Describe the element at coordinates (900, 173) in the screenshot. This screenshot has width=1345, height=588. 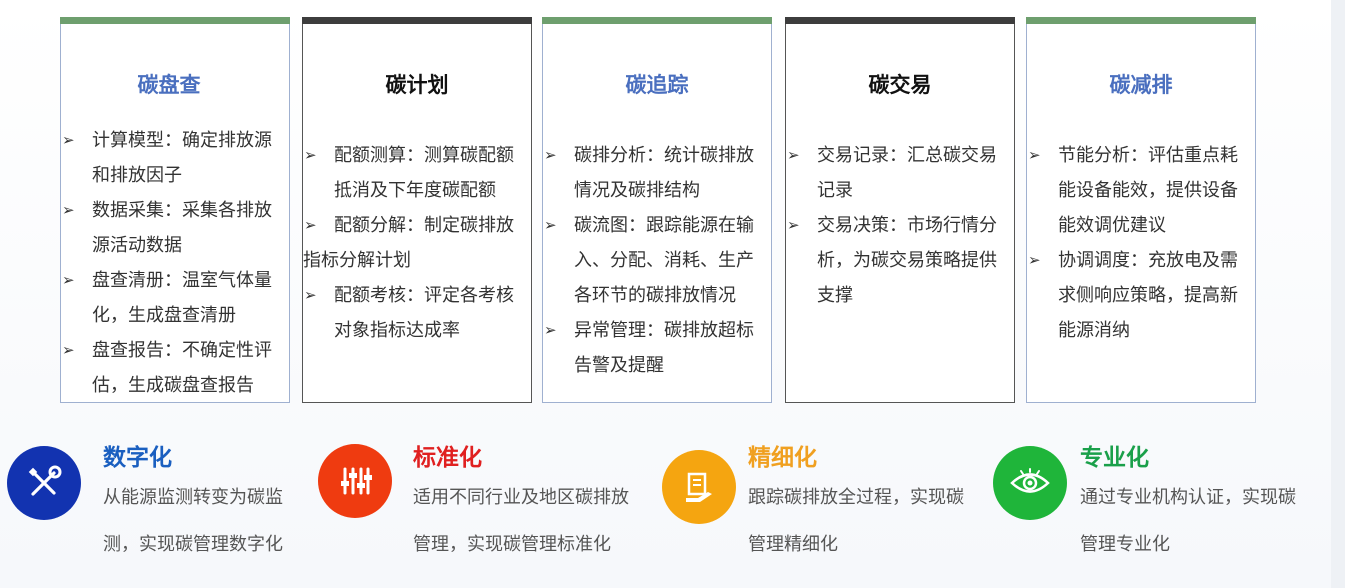
I see `list-item: ➢ 交易记录：汇总碳交易 记录` at that location.